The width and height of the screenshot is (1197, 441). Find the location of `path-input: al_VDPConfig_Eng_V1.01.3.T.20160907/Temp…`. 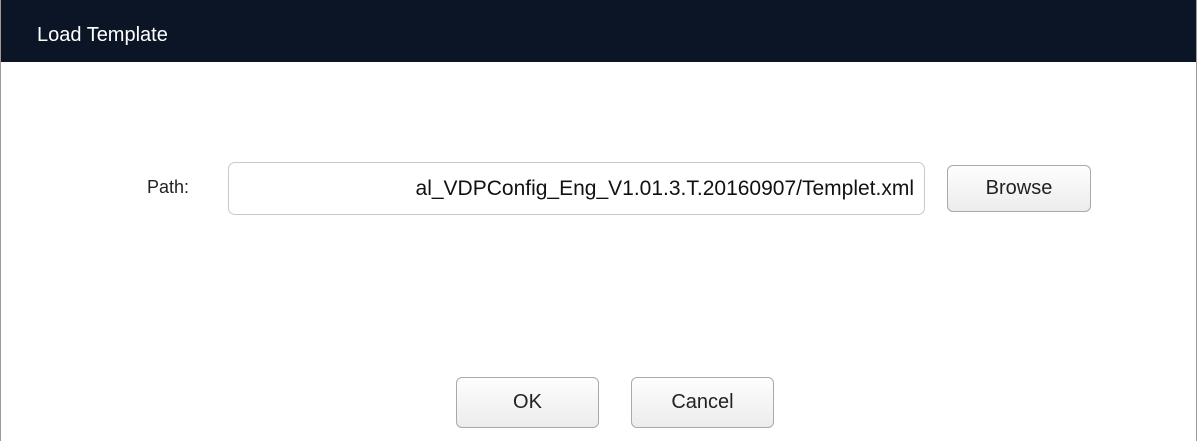

path-input: al_VDPConfig_Eng_V1.01.3.T.20160907/Temp… is located at coordinates (576, 188).